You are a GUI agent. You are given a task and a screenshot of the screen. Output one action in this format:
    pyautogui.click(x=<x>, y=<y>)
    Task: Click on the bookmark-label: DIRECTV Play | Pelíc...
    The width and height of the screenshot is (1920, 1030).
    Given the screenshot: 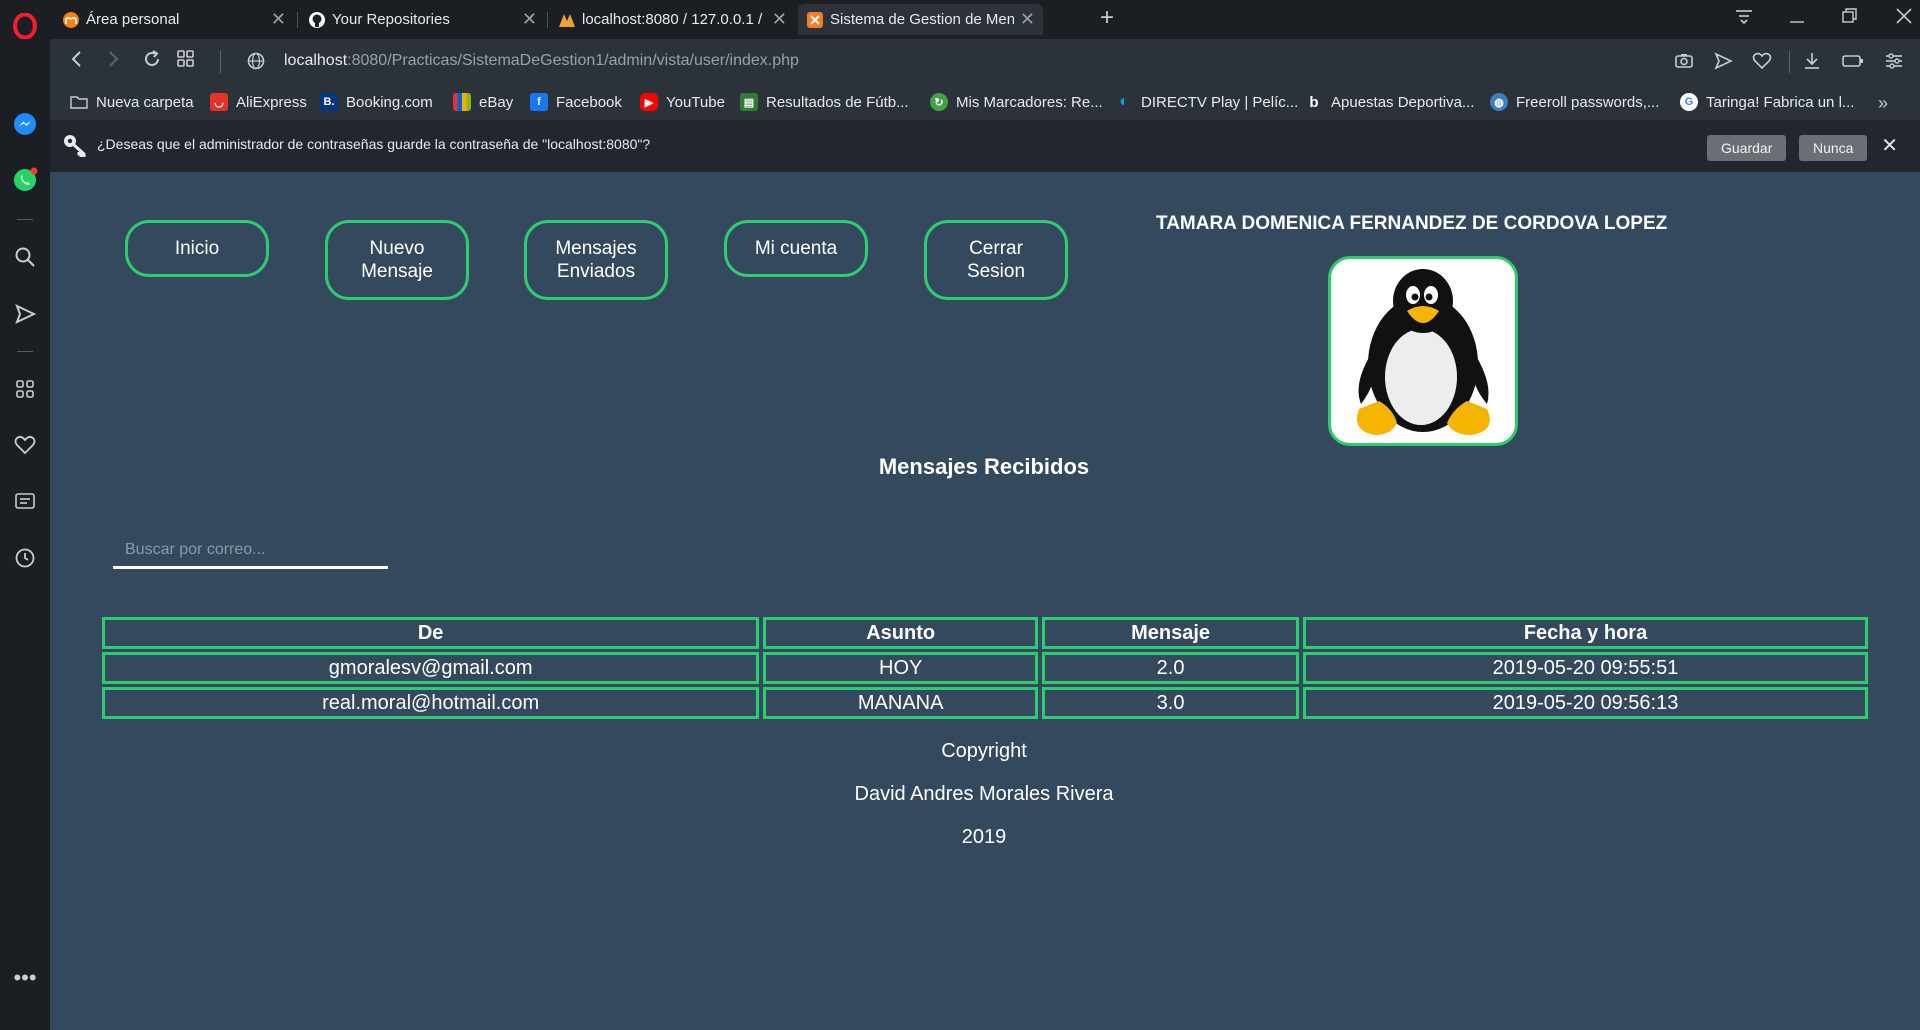 What is the action you would take?
    pyautogui.click(x=1220, y=102)
    